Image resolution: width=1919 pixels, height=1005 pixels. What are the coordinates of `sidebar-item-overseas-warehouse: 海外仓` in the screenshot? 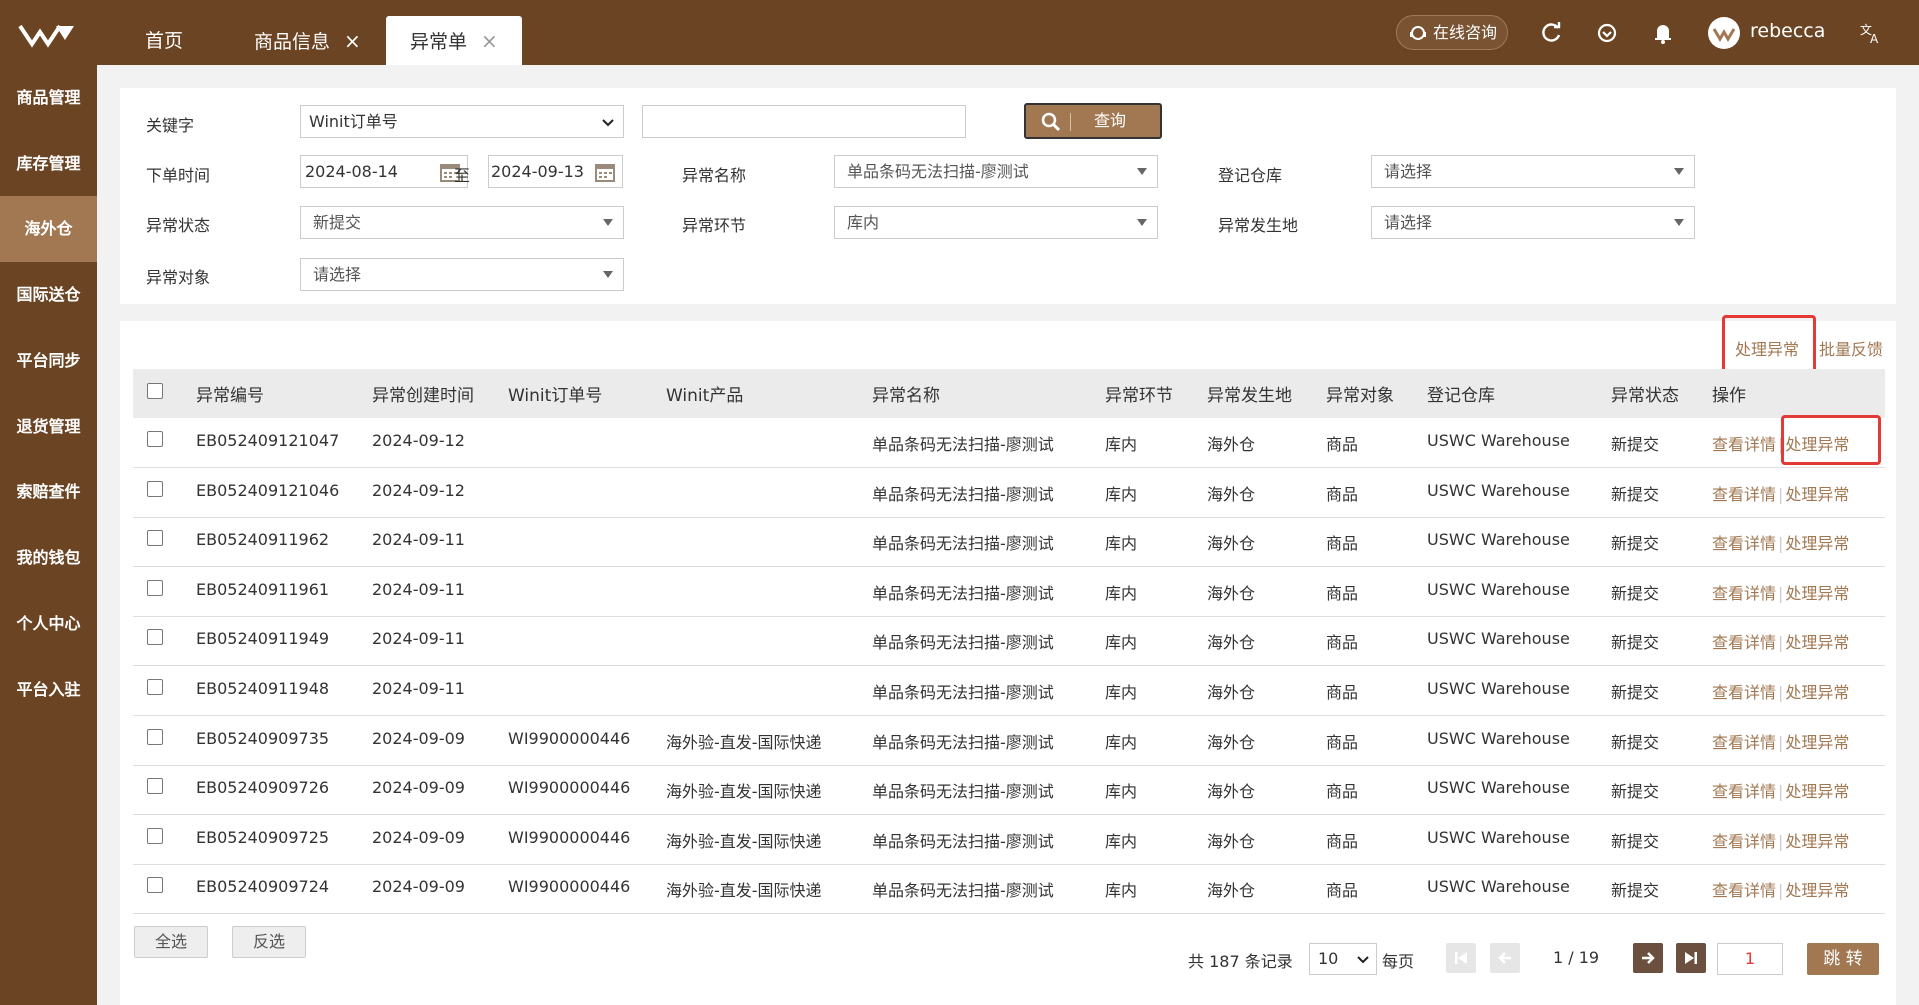 It's located at (48, 229).